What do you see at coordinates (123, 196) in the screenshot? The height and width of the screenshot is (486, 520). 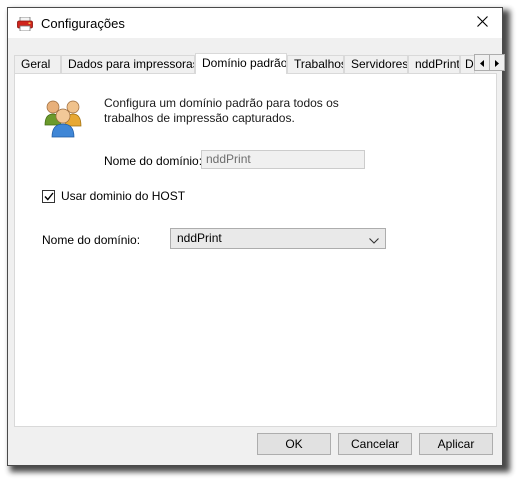 I see `use-host-domain-label: Usar dominio do HOST` at bounding box center [123, 196].